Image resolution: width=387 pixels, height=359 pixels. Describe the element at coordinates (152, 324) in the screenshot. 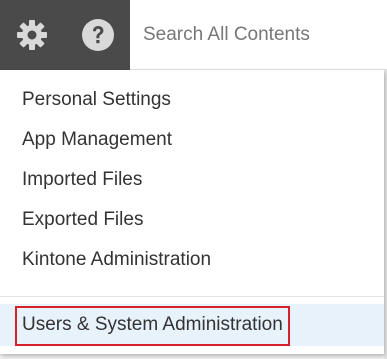

I see `menu-item-label: Users & System Administration` at that location.